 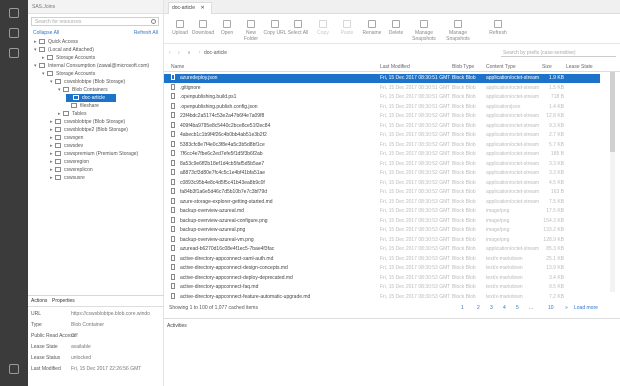 I want to click on column-header: Last Modified, so click(x=415, y=67).